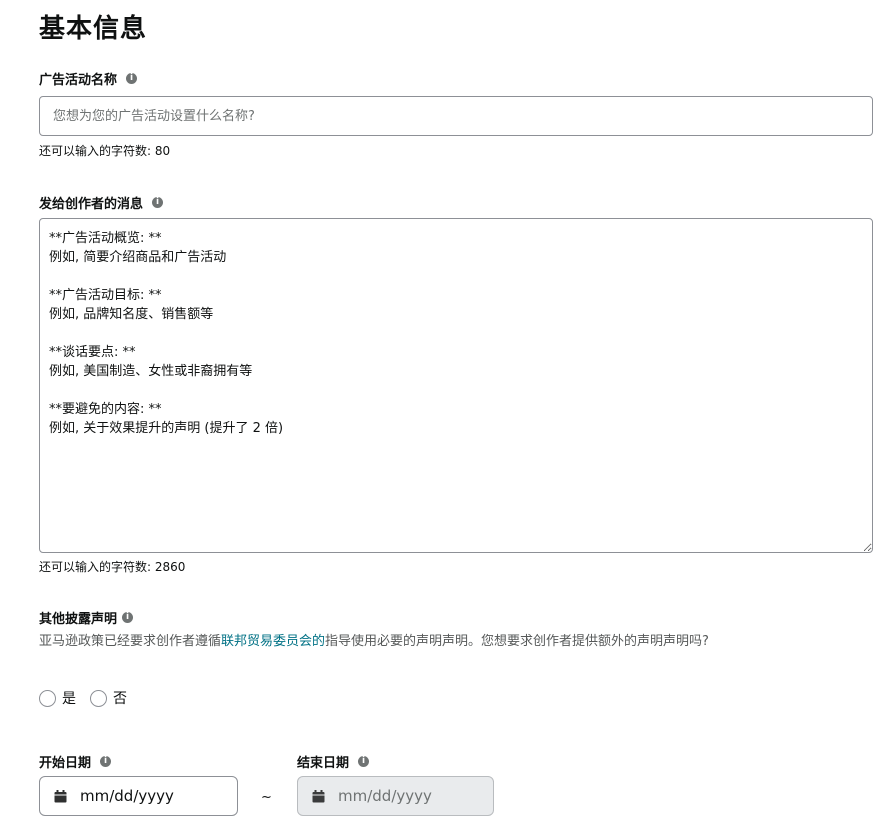 This screenshot has height=824, width=896. I want to click on end-date-label: 结束日期 i, so click(333, 761).